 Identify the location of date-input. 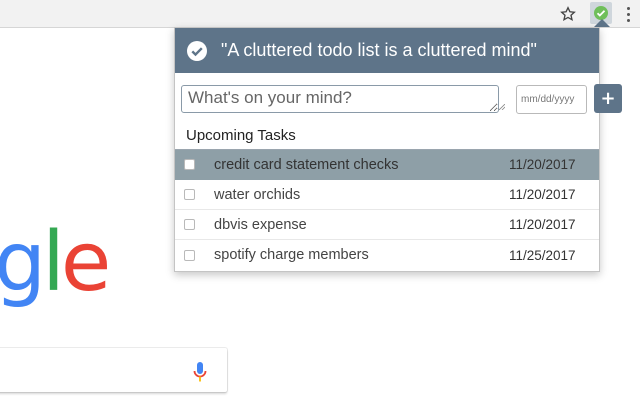
(551, 99).